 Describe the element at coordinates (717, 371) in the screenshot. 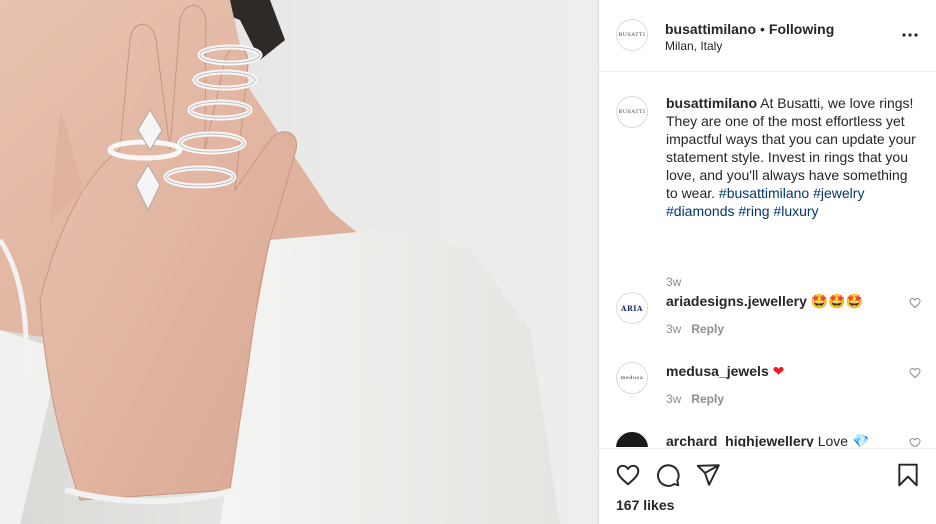

I see `commenter-username: medusa_jewels` at that location.